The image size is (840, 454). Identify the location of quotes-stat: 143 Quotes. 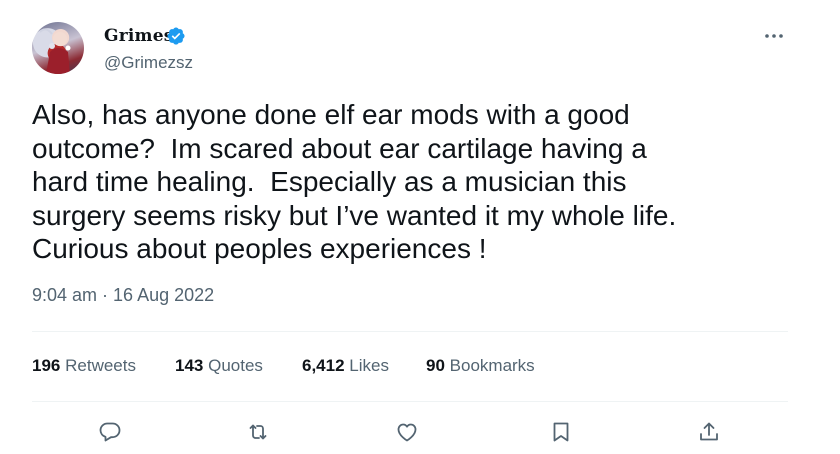
(219, 366).